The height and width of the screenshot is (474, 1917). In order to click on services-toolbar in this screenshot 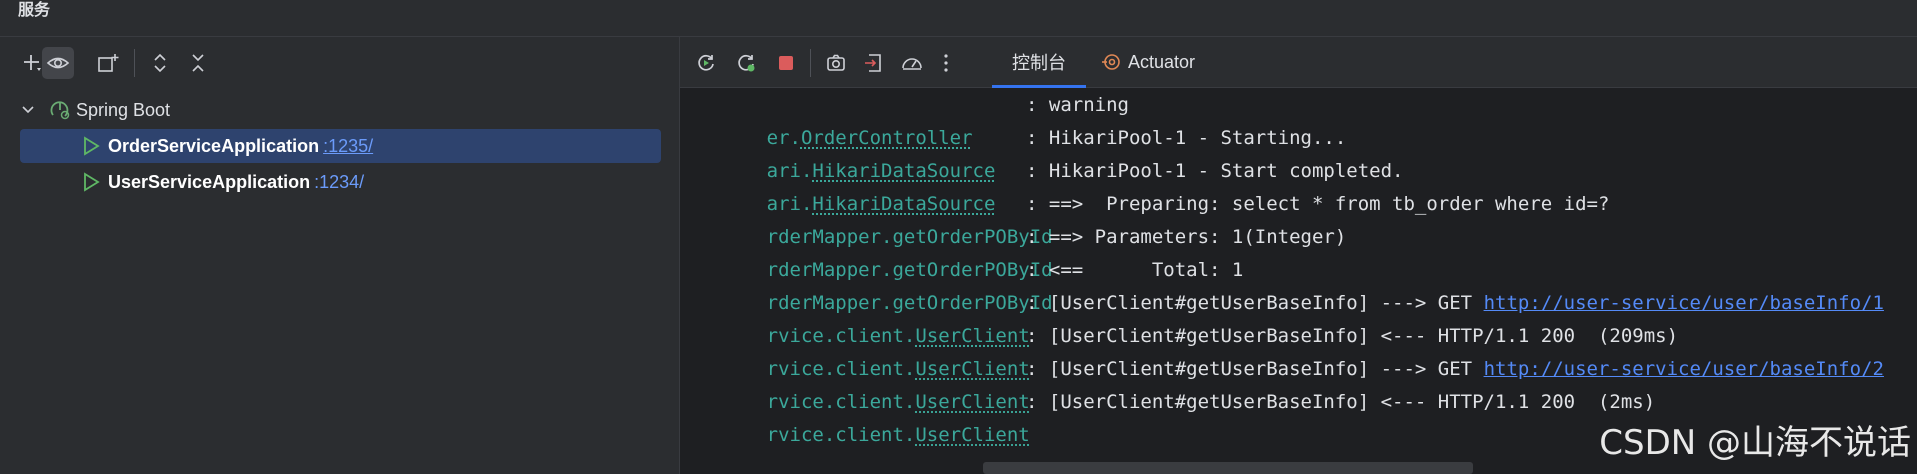, I will do `click(339, 62)`.